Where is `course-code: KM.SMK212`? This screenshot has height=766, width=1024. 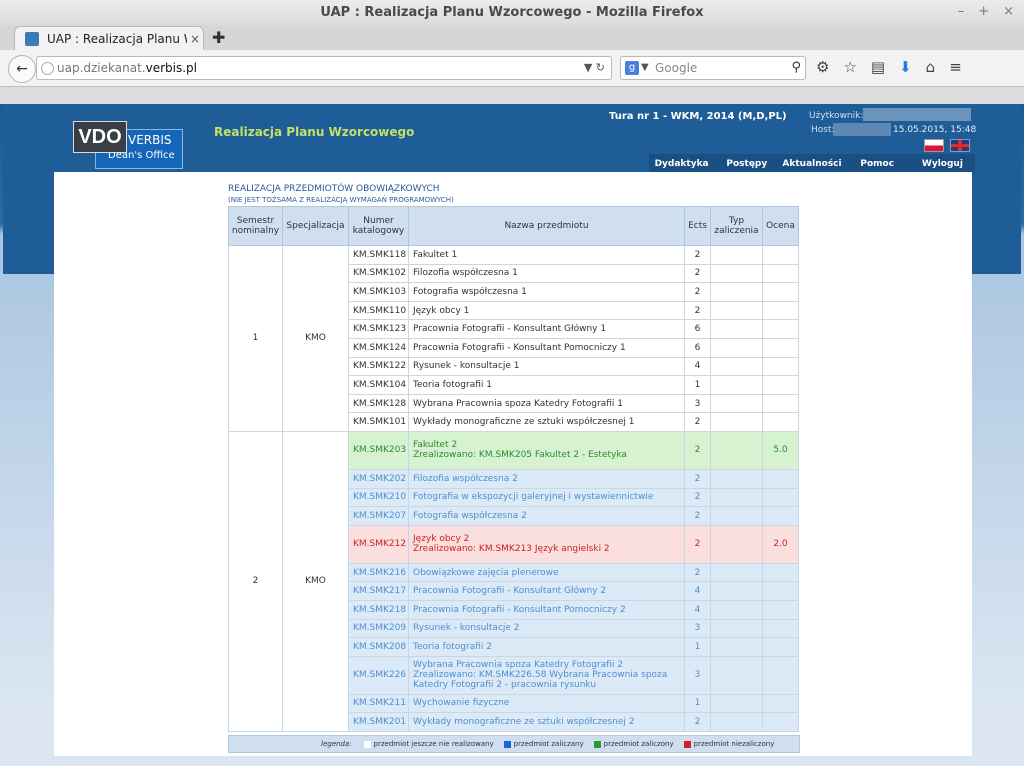
course-code: KM.SMK212 is located at coordinates (378, 544).